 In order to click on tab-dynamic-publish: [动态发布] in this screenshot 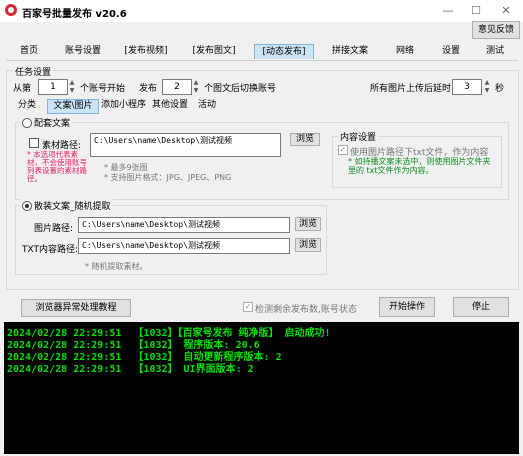, I will do `click(284, 51)`.